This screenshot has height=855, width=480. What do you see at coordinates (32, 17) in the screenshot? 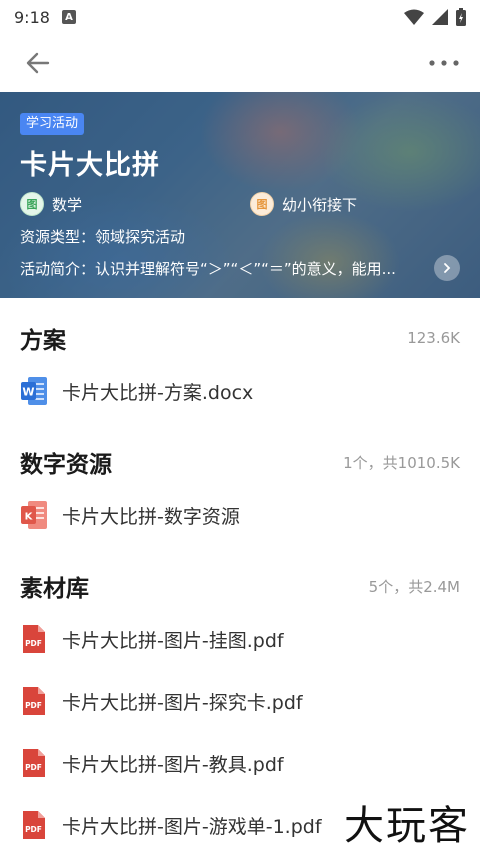
I see `status-time: 9:18` at bounding box center [32, 17].